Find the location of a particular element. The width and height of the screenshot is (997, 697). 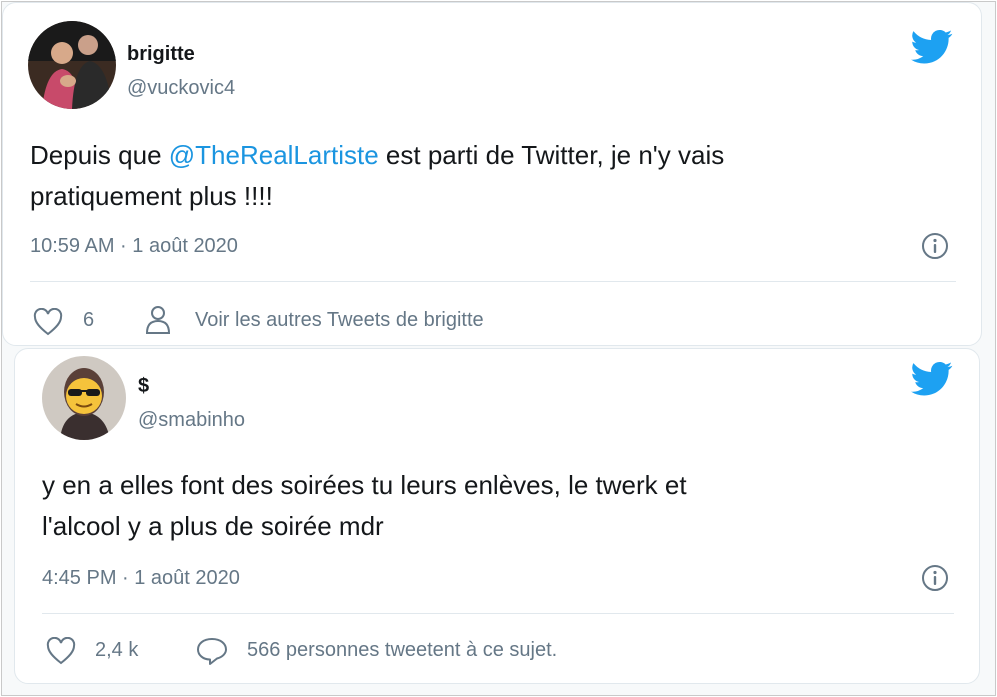

conversation-link: 566 personnes tweetent à ce sujet. is located at coordinates (402, 650).